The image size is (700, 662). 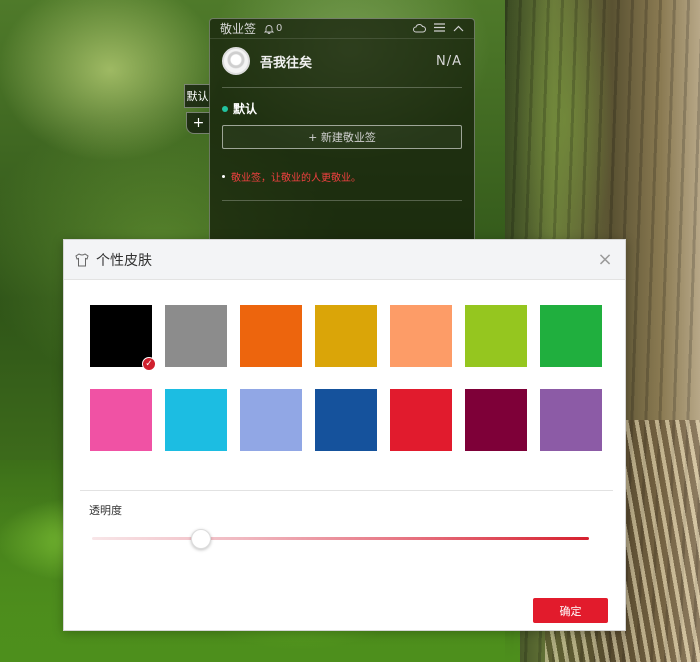 I want to click on app-title: 敬业签, so click(x=238, y=29).